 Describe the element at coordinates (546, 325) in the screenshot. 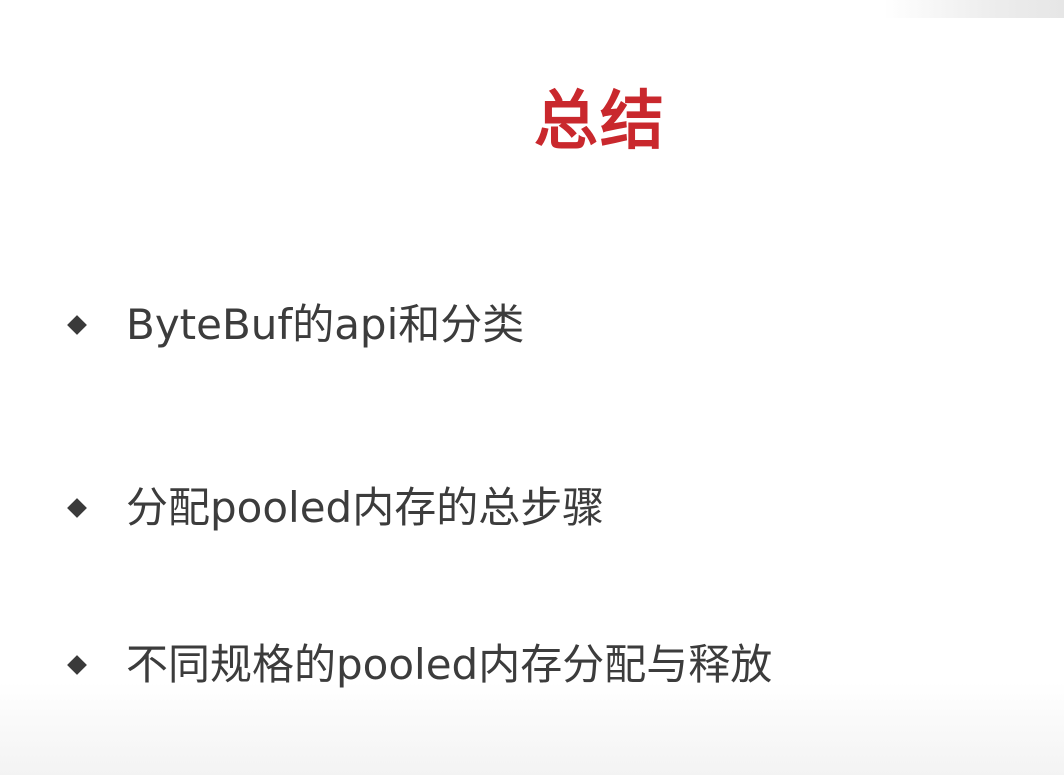

I see `list-item: ByteBuf的api和分类` at that location.